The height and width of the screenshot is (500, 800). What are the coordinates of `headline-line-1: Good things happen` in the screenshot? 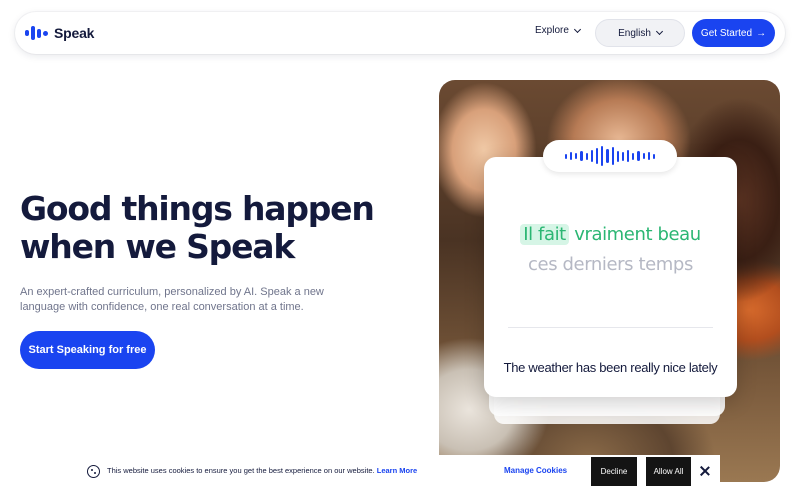 It's located at (197, 208).